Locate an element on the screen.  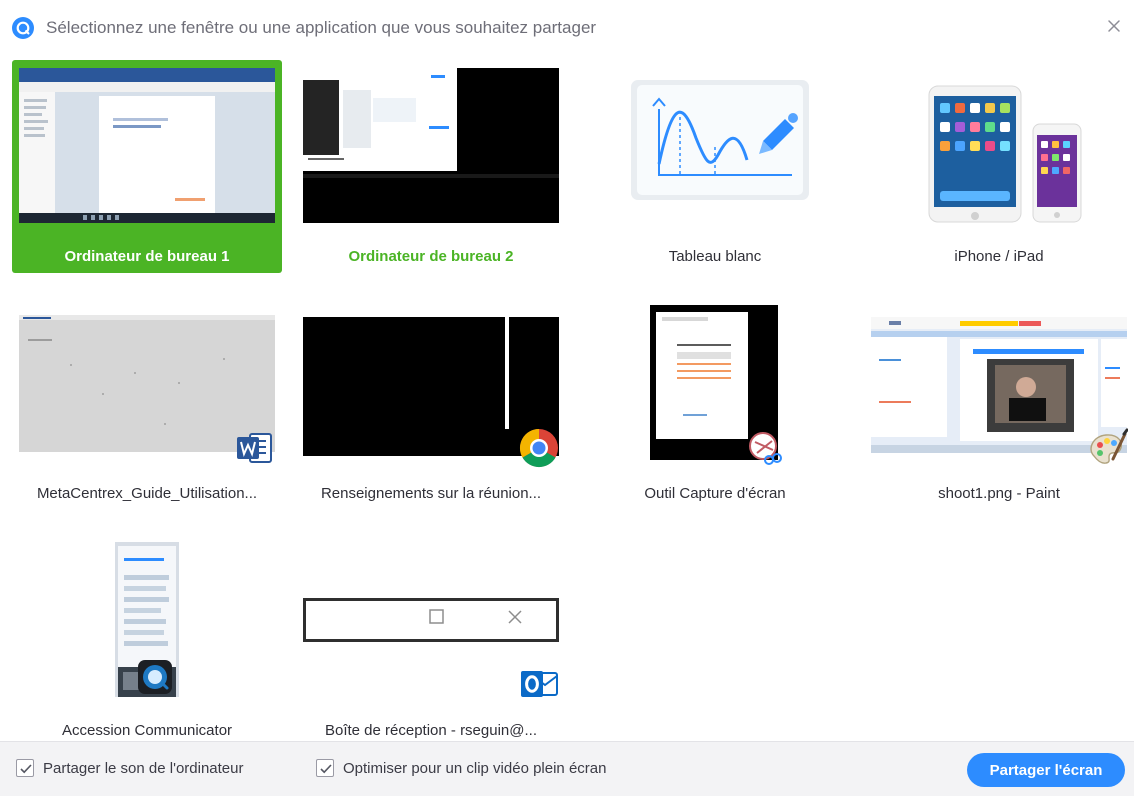
share-option-desktop-1: Ordinateur de bureau 1 is located at coordinates (147, 166).